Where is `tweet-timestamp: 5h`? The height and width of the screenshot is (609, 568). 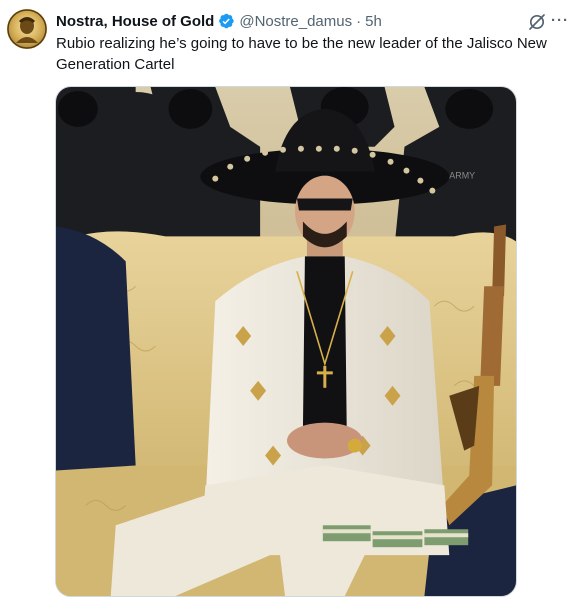
tweet-timestamp: 5h is located at coordinates (373, 21).